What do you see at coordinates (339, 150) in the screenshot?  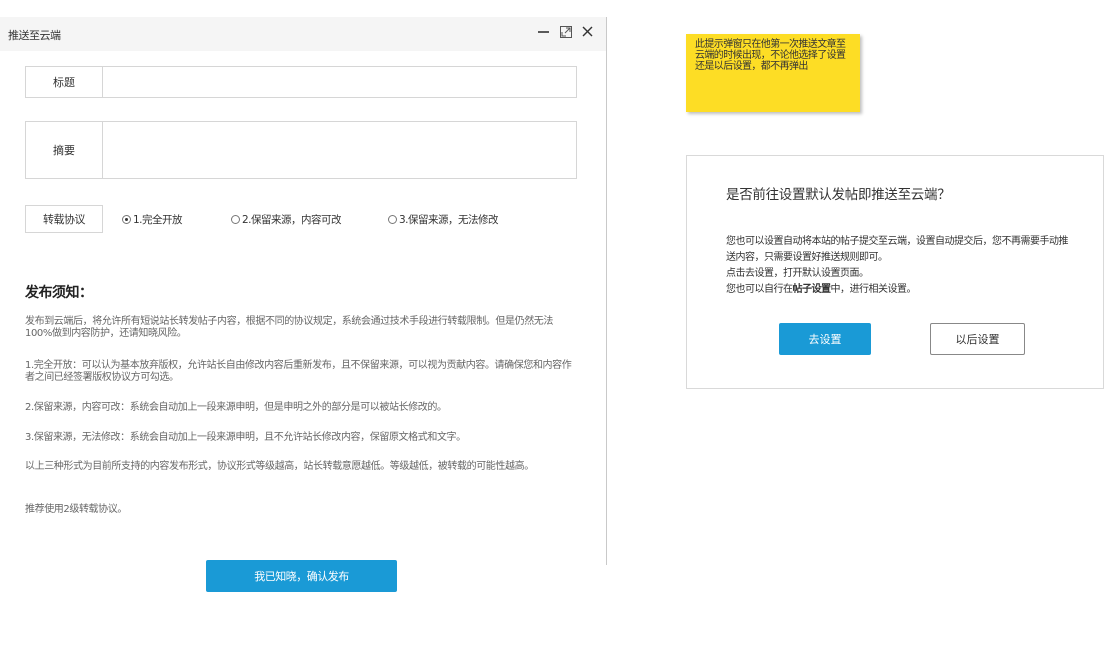 I see `summary-input` at bounding box center [339, 150].